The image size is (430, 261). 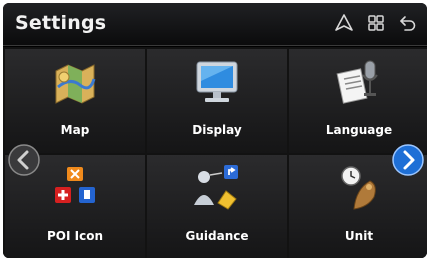 I want to click on display-icon, so click(x=217, y=82).